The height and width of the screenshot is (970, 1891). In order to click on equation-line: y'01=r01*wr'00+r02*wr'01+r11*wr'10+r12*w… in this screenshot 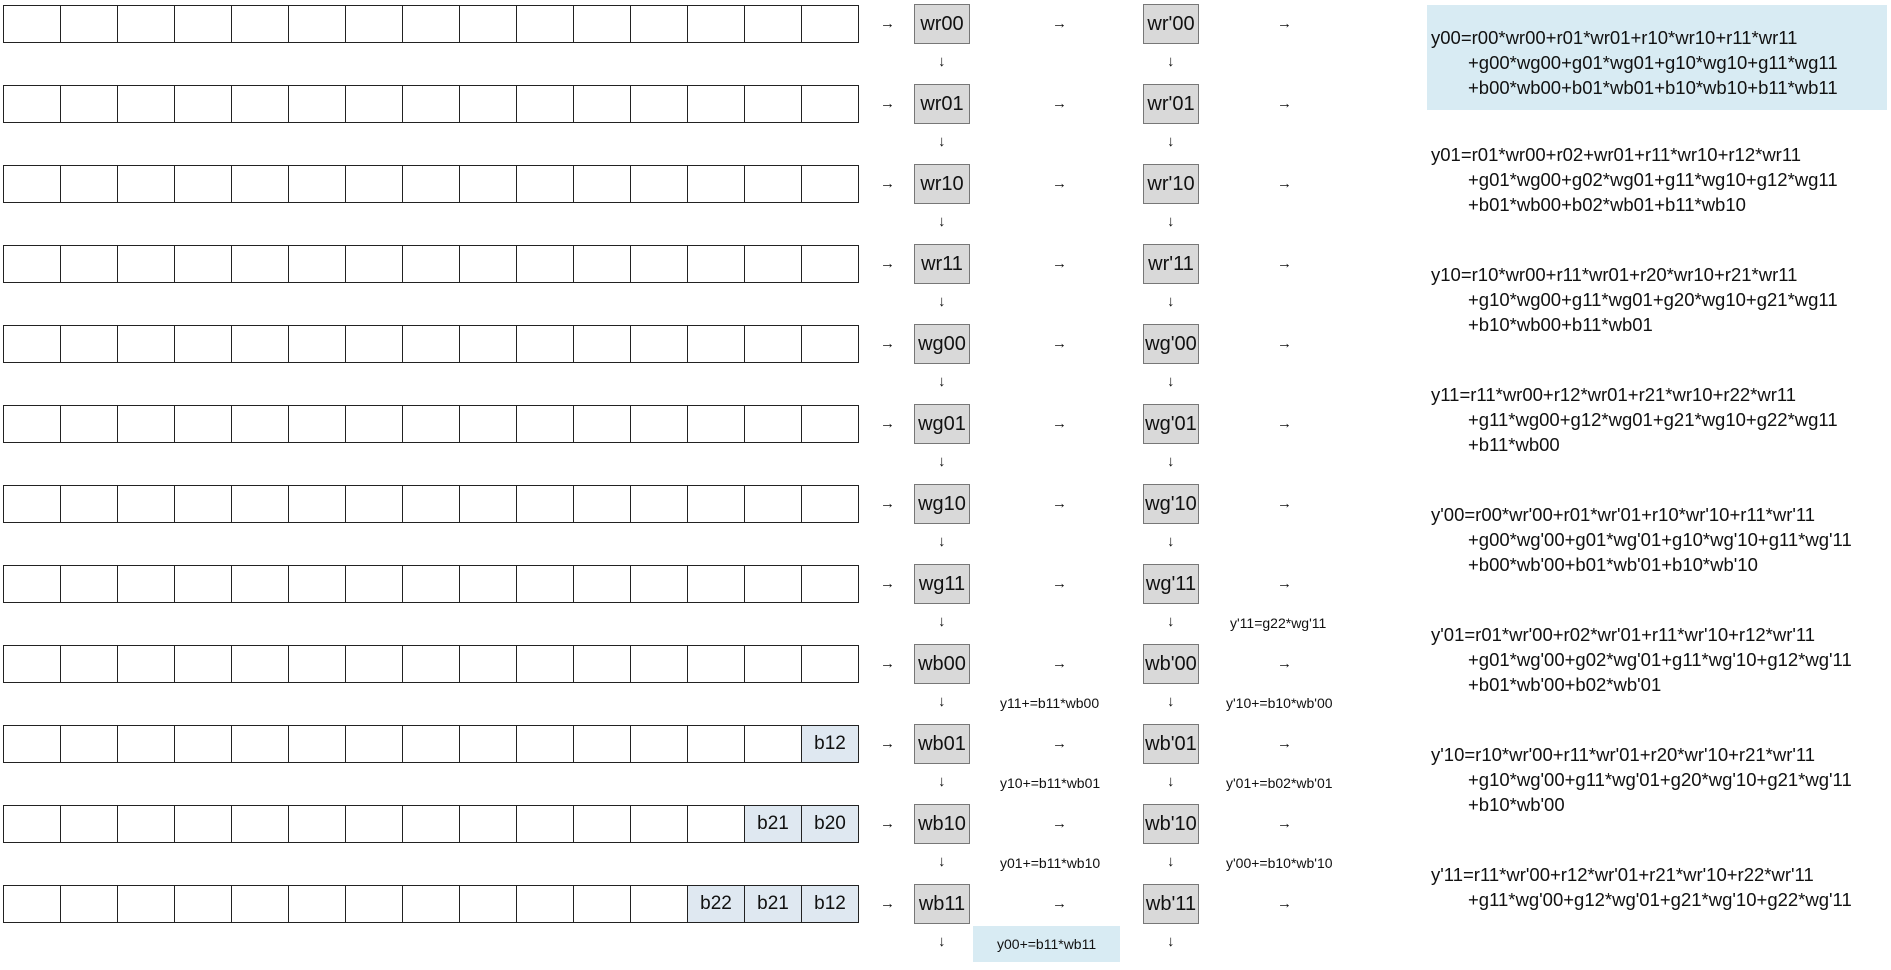, I will do `click(1623, 634)`.